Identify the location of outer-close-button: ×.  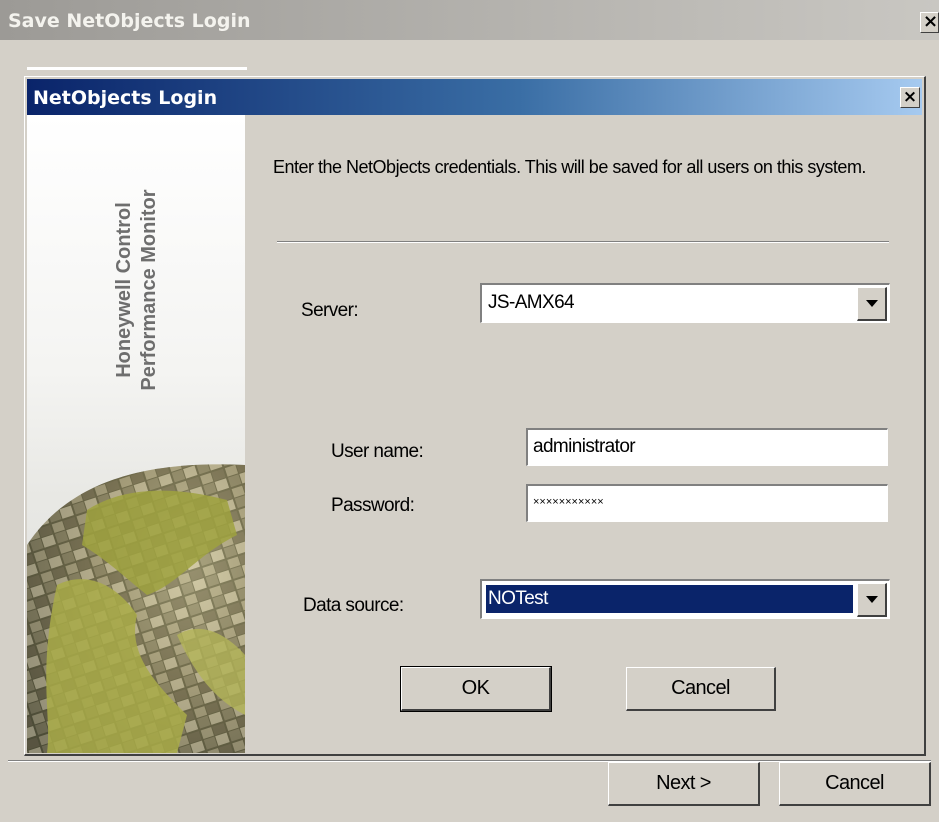
(929, 22).